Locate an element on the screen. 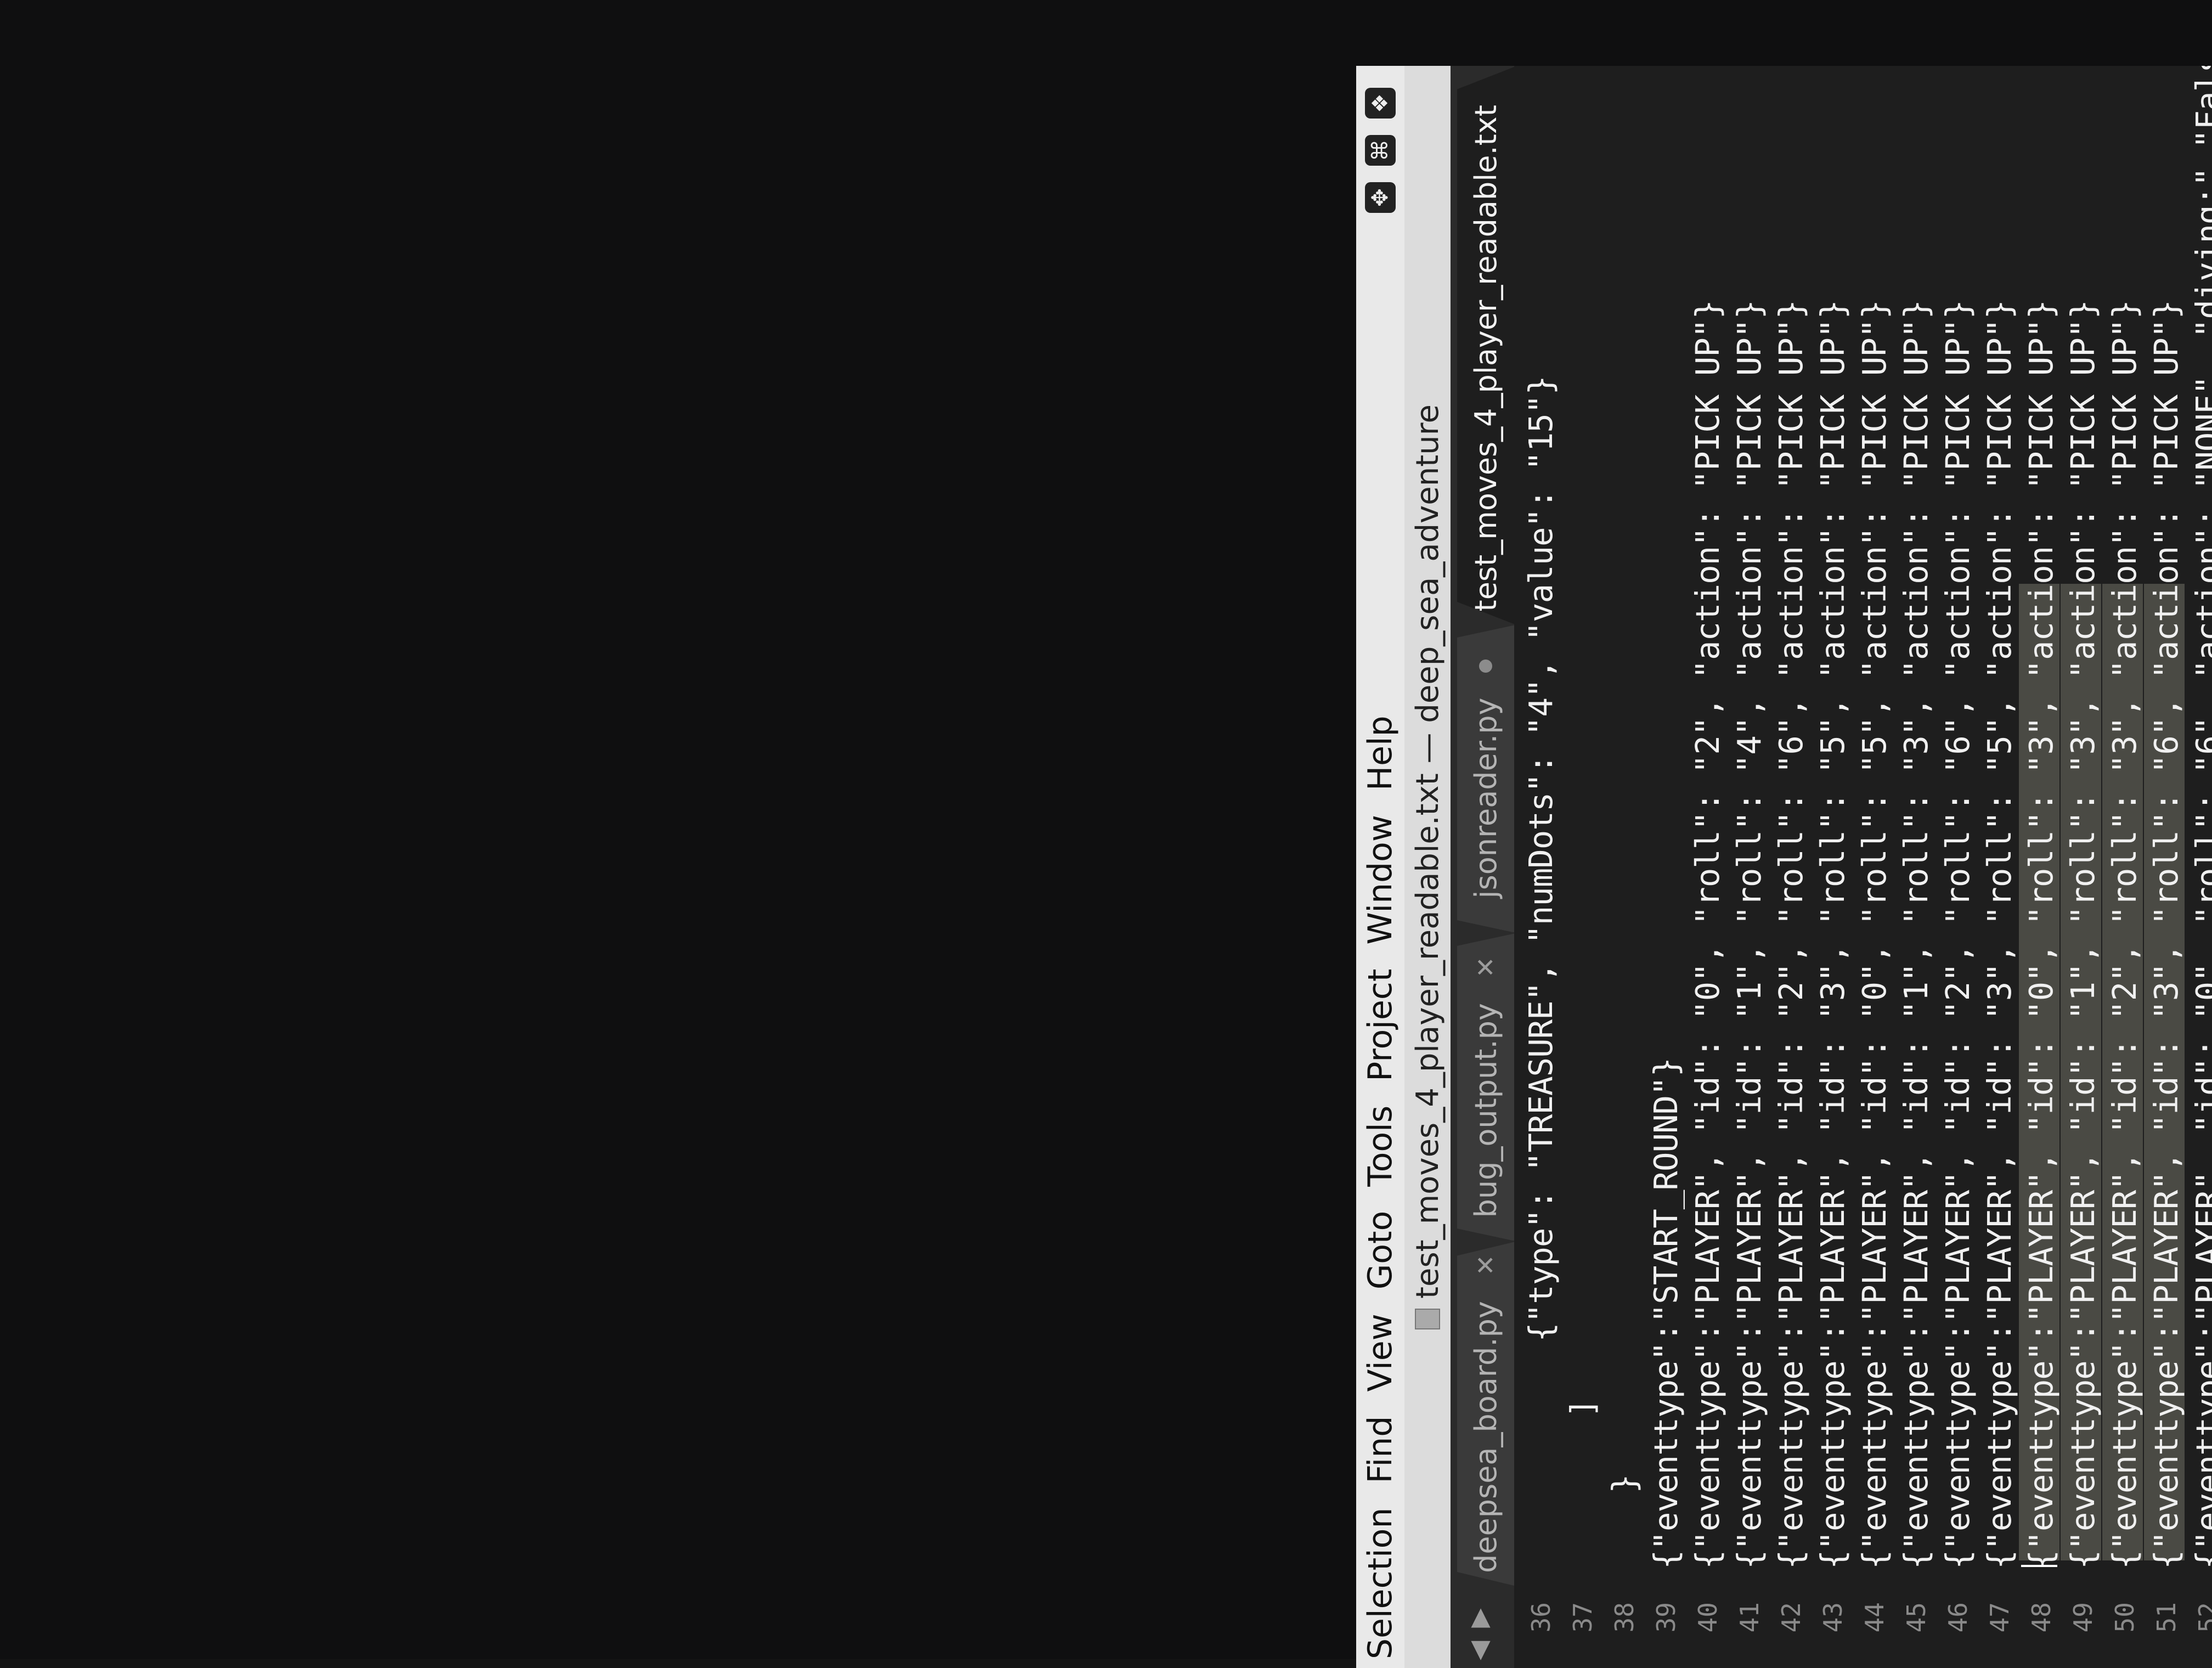  line-number: 44 is located at coordinates (1874, 1617).